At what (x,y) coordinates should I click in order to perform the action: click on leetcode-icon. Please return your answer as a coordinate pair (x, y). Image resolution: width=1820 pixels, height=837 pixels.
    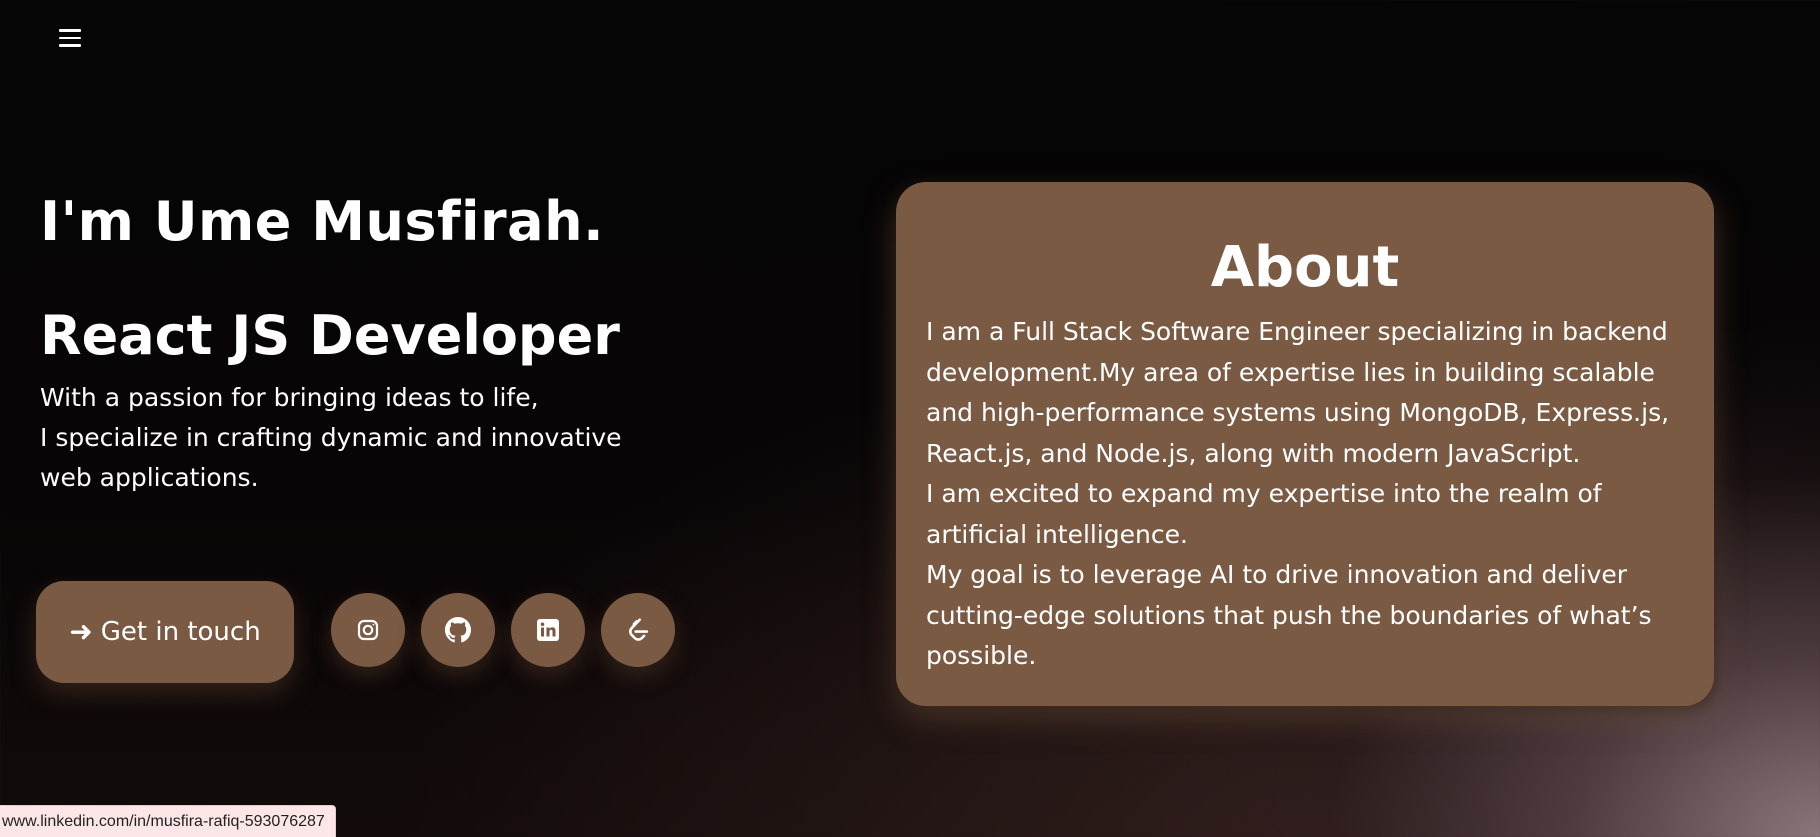
    Looking at the image, I should click on (638, 630).